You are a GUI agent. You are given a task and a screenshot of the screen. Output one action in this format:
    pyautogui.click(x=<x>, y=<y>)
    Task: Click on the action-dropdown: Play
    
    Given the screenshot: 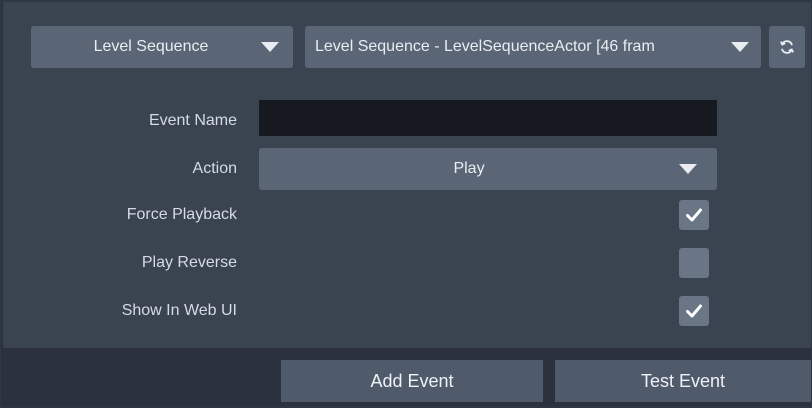 What is the action you would take?
    pyautogui.click(x=488, y=169)
    